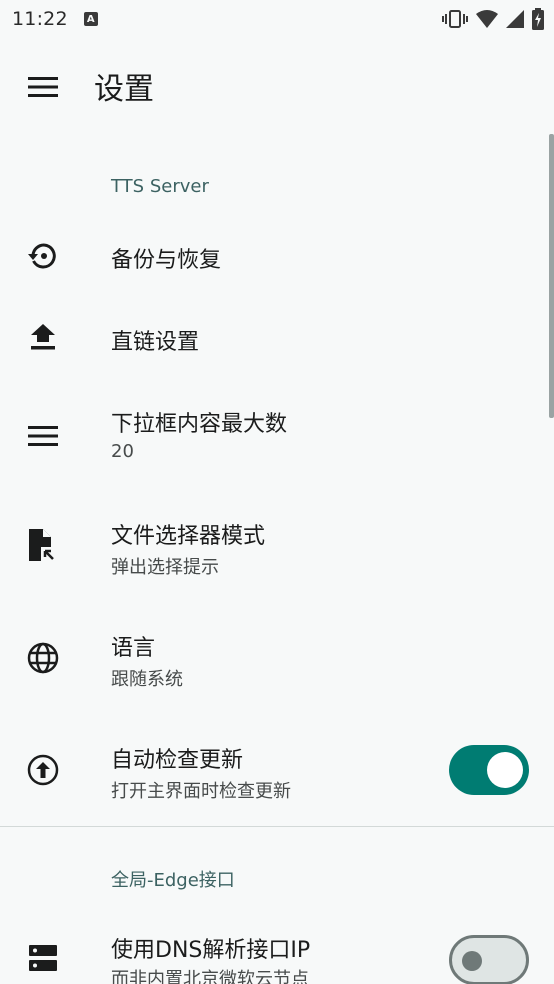 The height and width of the screenshot is (984, 554). What do you see at coordinates (43, 256) in the screenshot?
I see `backup-restore-icon` at bounding box center [43, 256].